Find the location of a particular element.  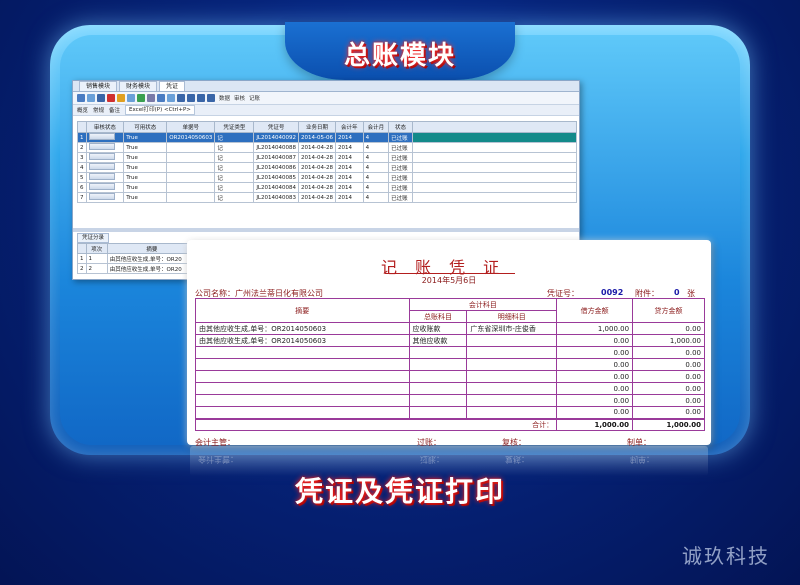

table-row: 3 True 记 JL2014040087 2014-04-28 2014 4 已过账 is located at coordinates (327, 157).